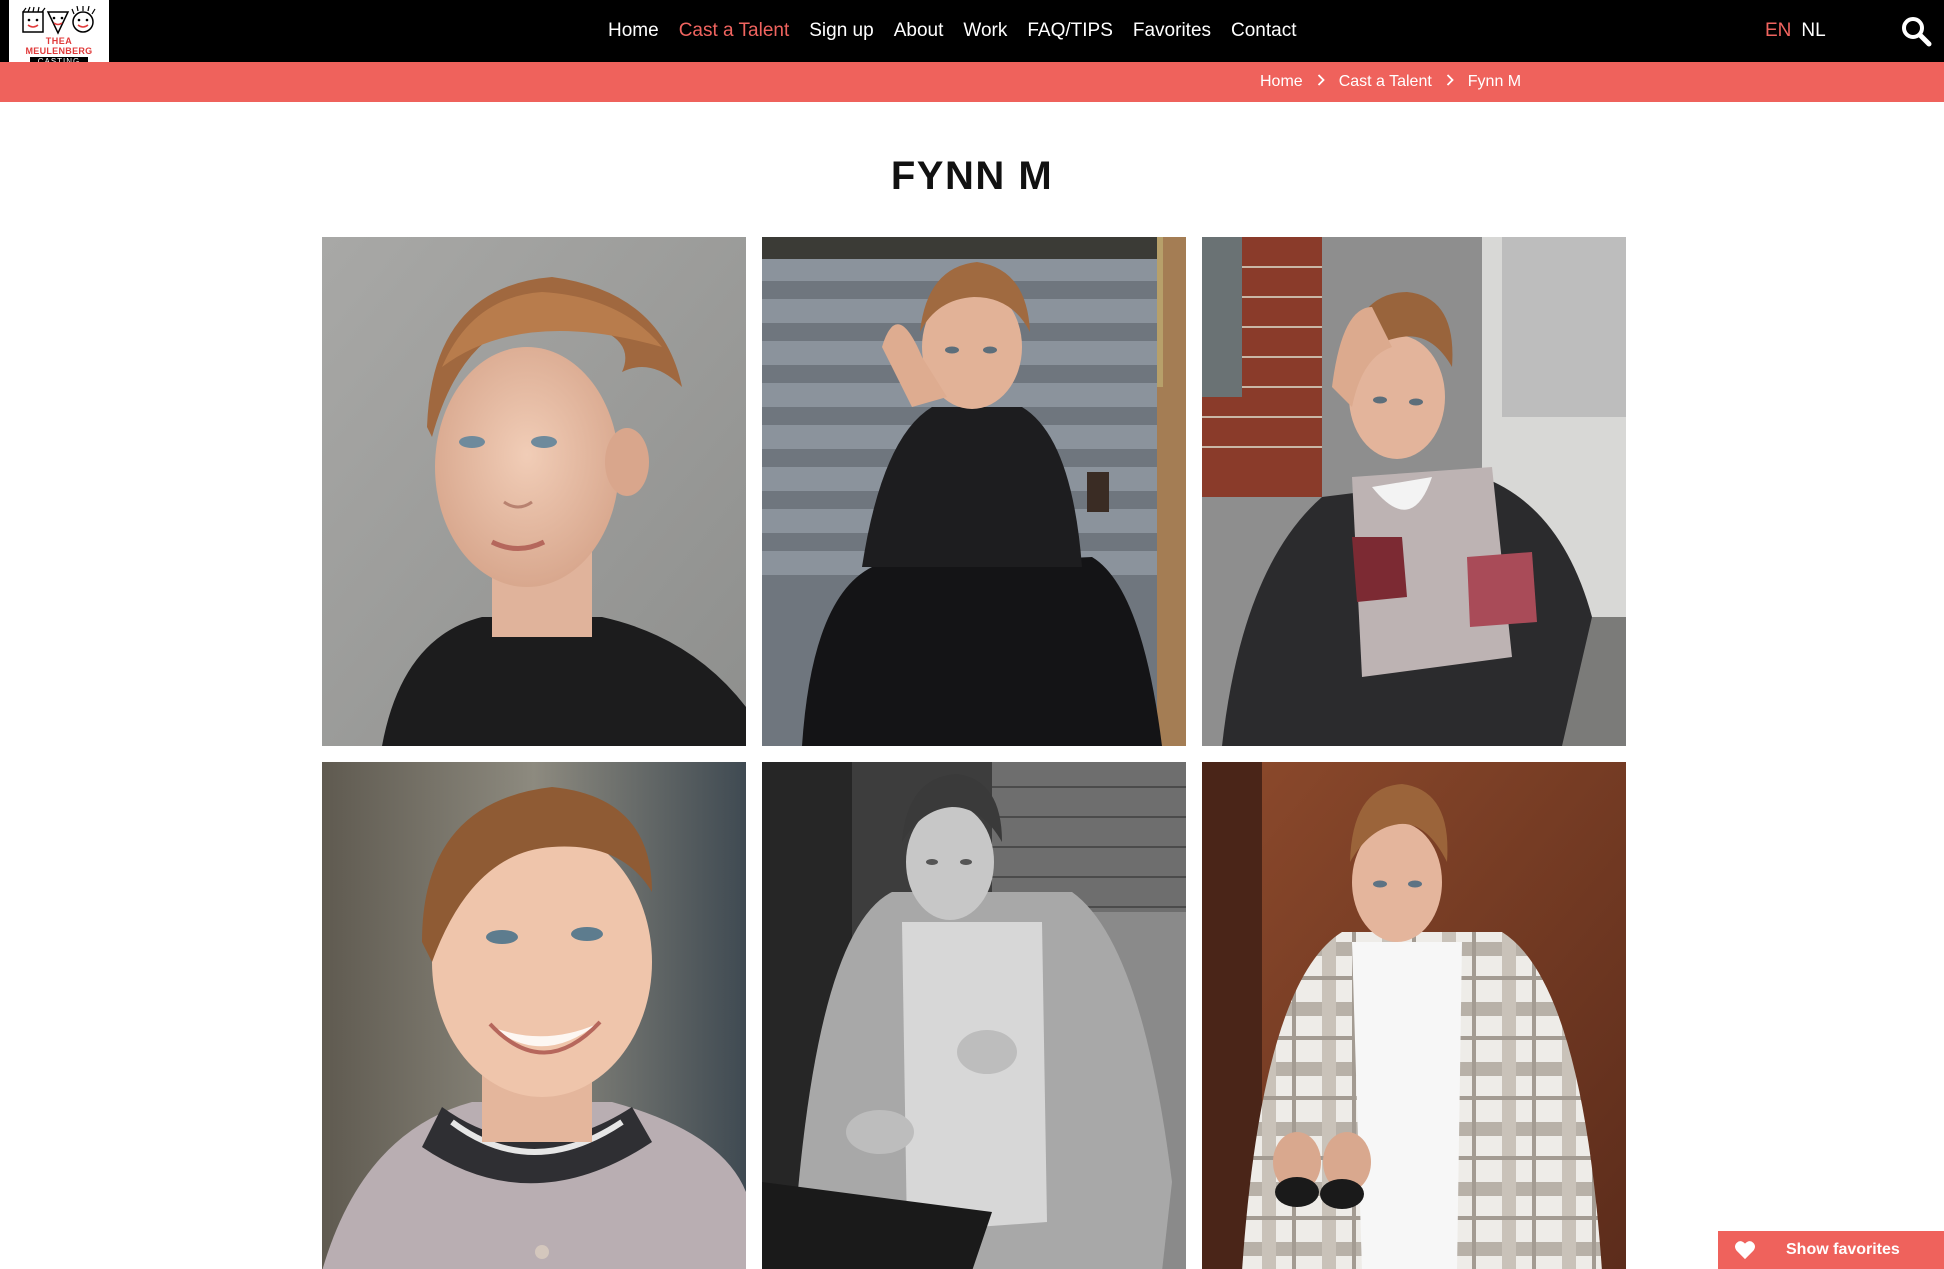 The height and width of the screenshot is (1269, 1944). Describe the element at coordinates (974, 1015) in the screenshot. I see `photo-black-and-white` at that location.